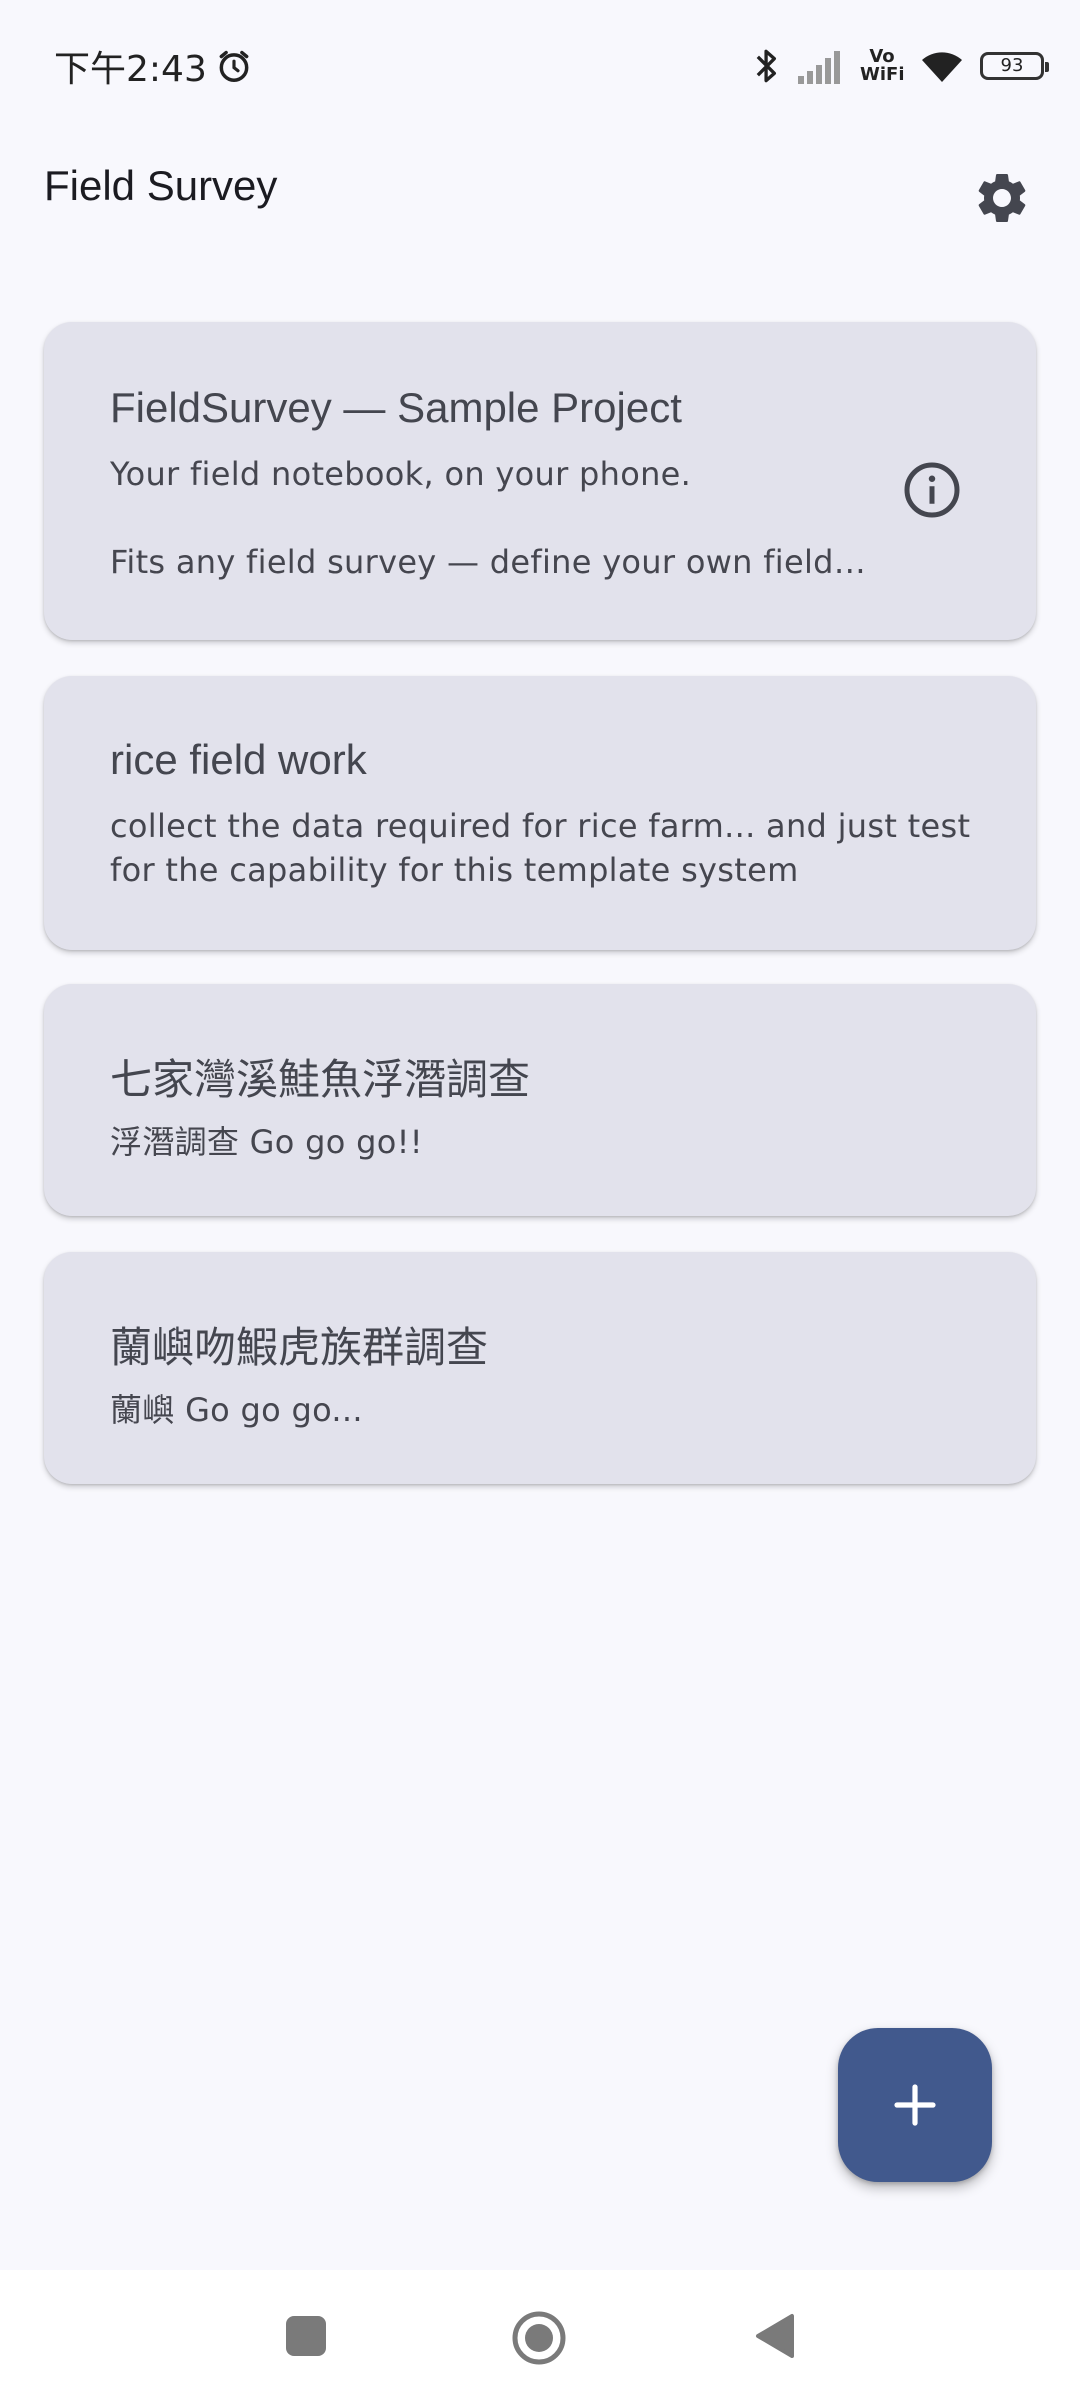 This screenshot has height=2400, width=1080. Describe the element at coordinates (942, 66) in the screenshot. I see `wifi-icon` at that location.